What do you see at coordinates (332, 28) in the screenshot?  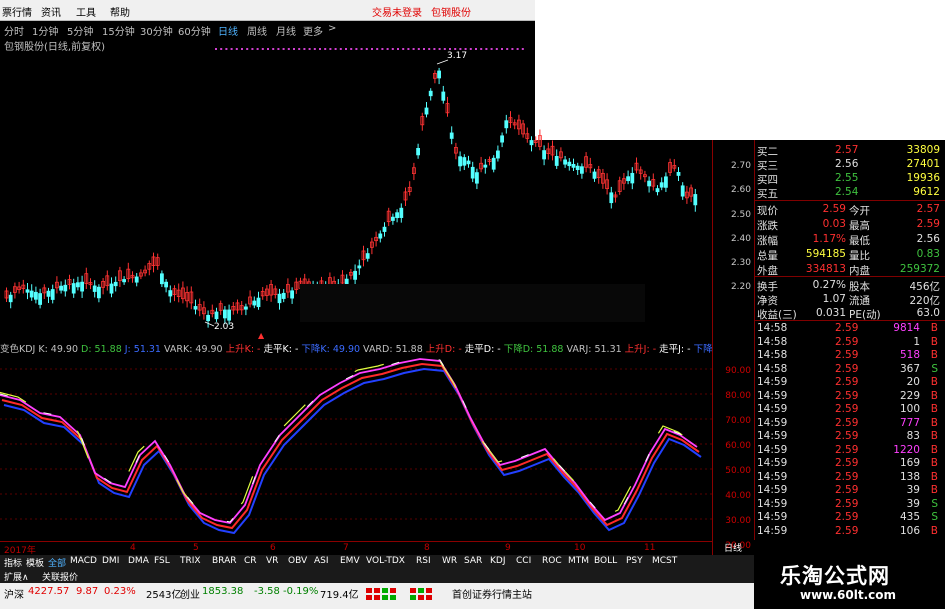 I see `period-next-arrow: >` at bounding box center [332, 28].